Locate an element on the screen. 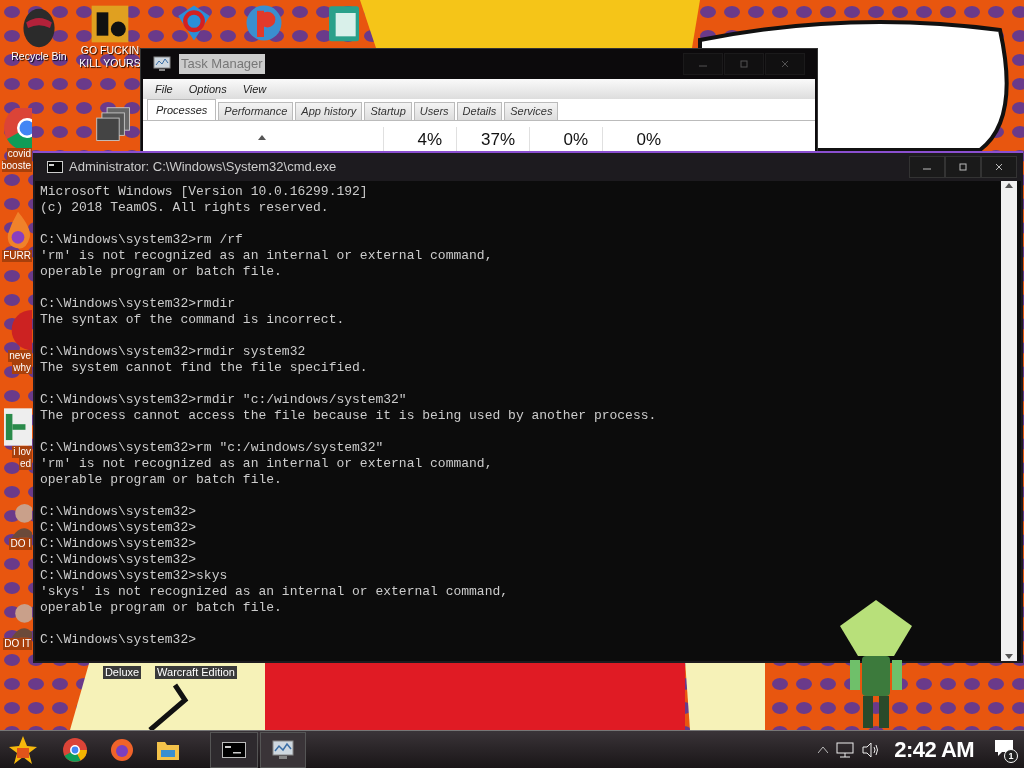  network-icon is located at coordinates (845, 749).